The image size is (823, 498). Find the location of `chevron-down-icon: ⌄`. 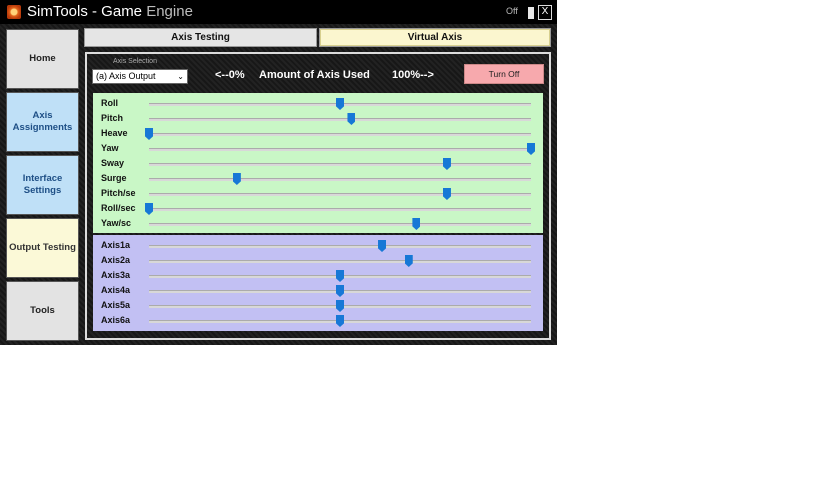

chevron-down-icon: ⌄ is located at coordinates (180, 76).